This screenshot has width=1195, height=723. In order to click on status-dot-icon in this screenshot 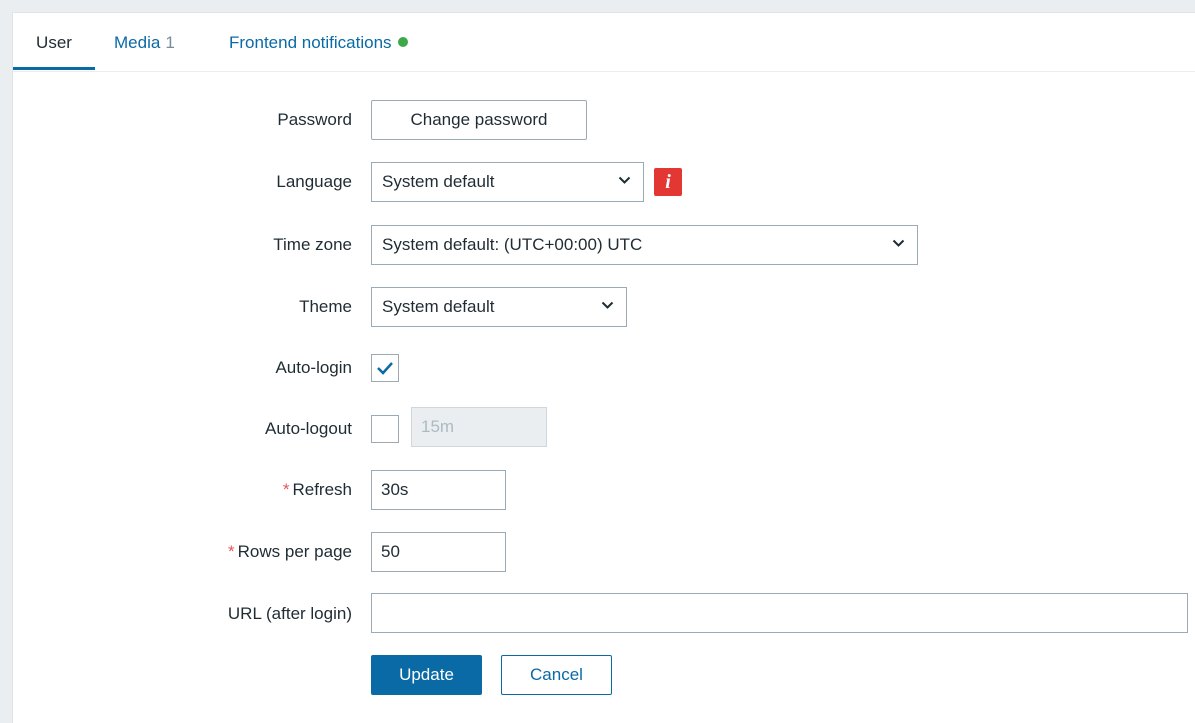, I will do `click(402, 42)`.